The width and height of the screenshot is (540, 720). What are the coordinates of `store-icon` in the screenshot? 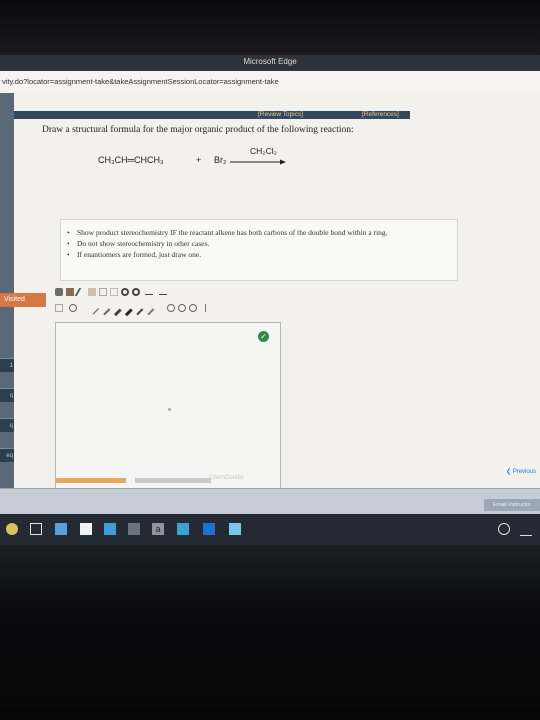 It's located at (86, 529).